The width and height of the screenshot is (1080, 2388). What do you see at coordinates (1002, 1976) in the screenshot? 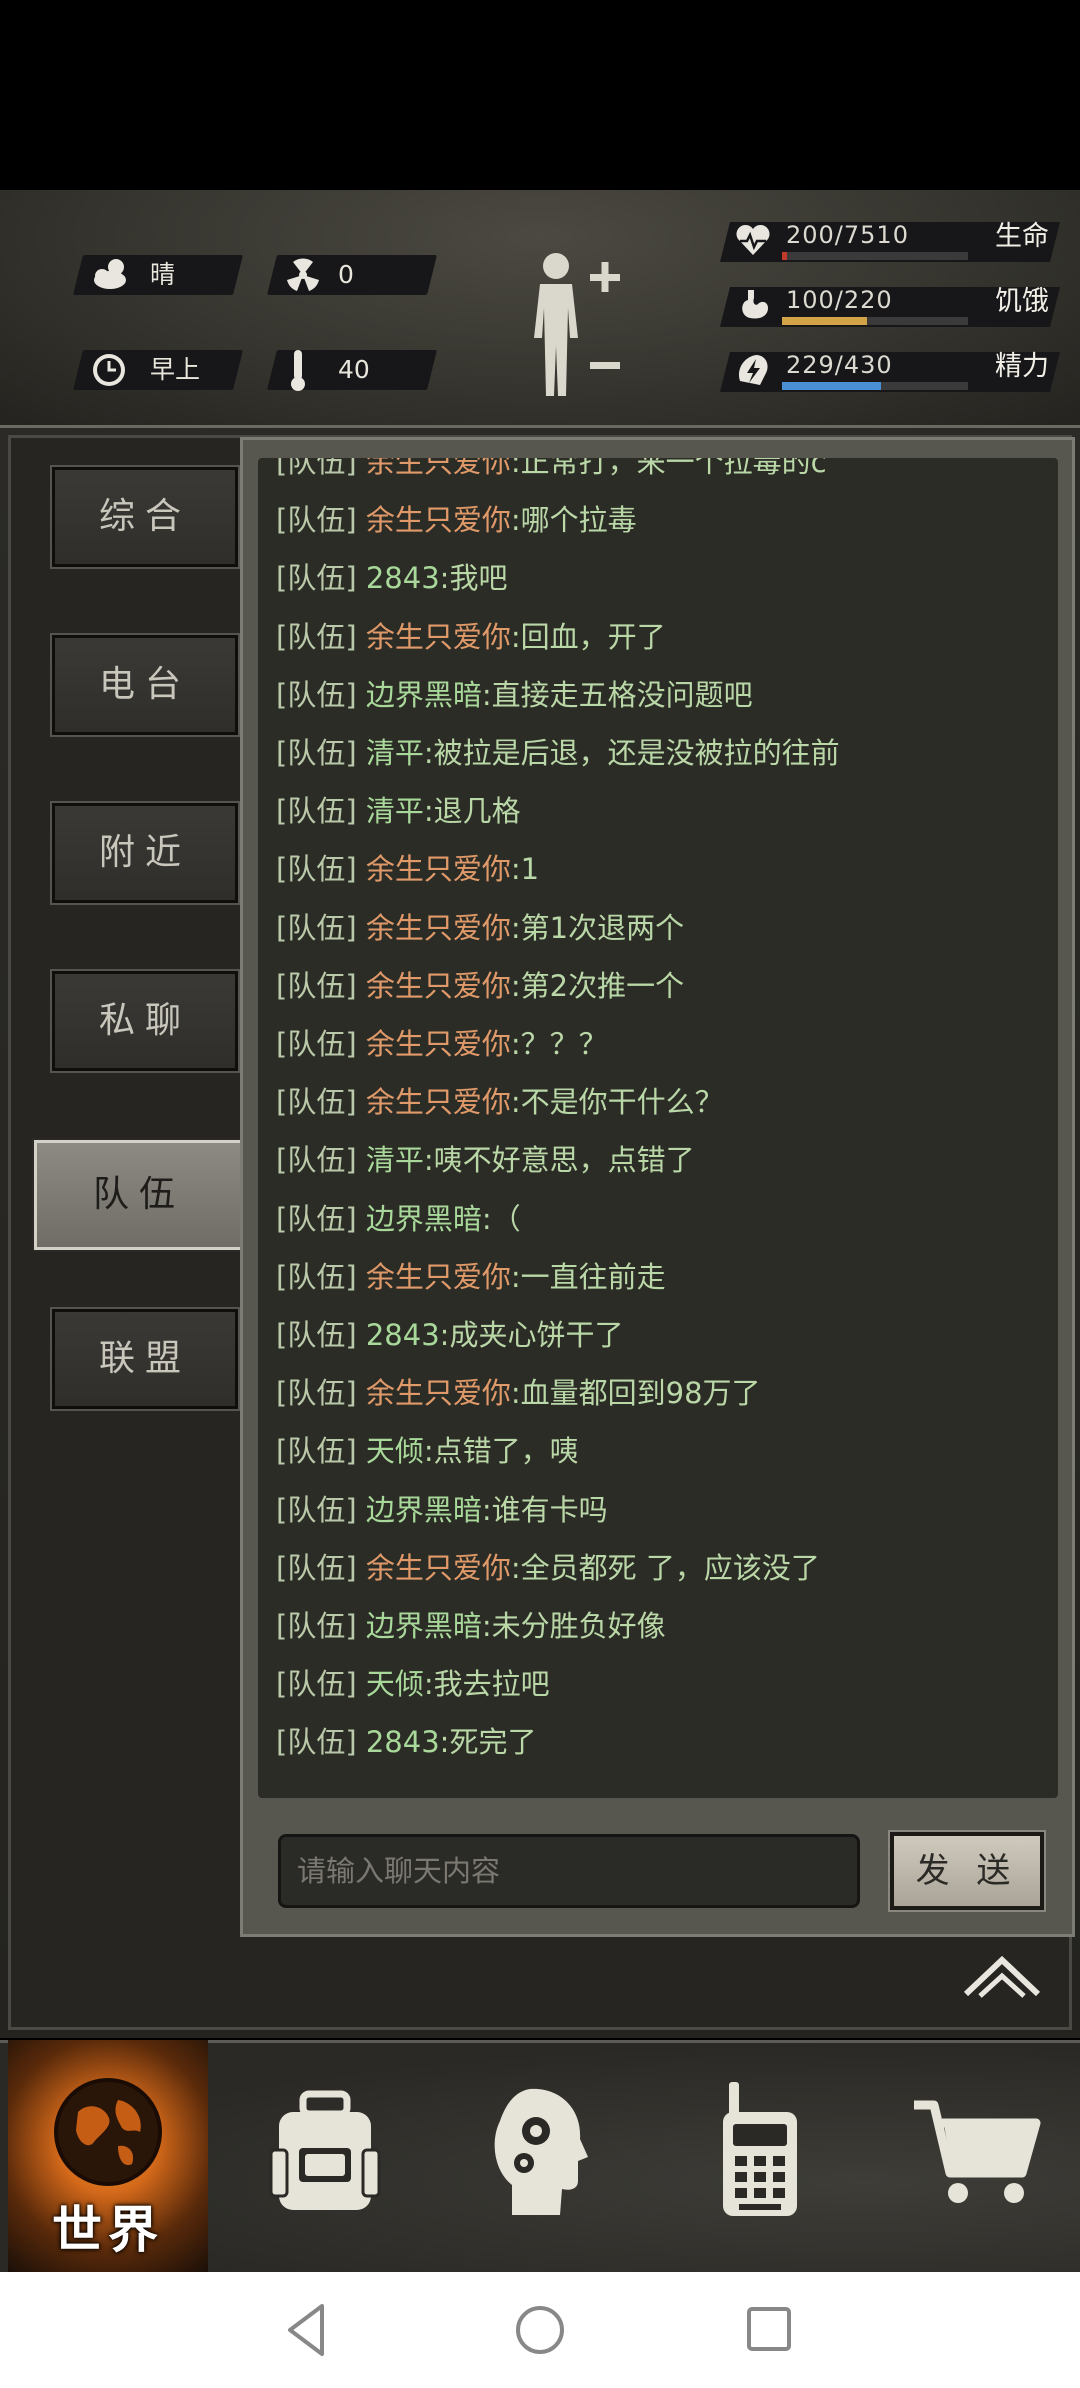
I see `collapse-up-icon` at bounding box center [1002, 1976].